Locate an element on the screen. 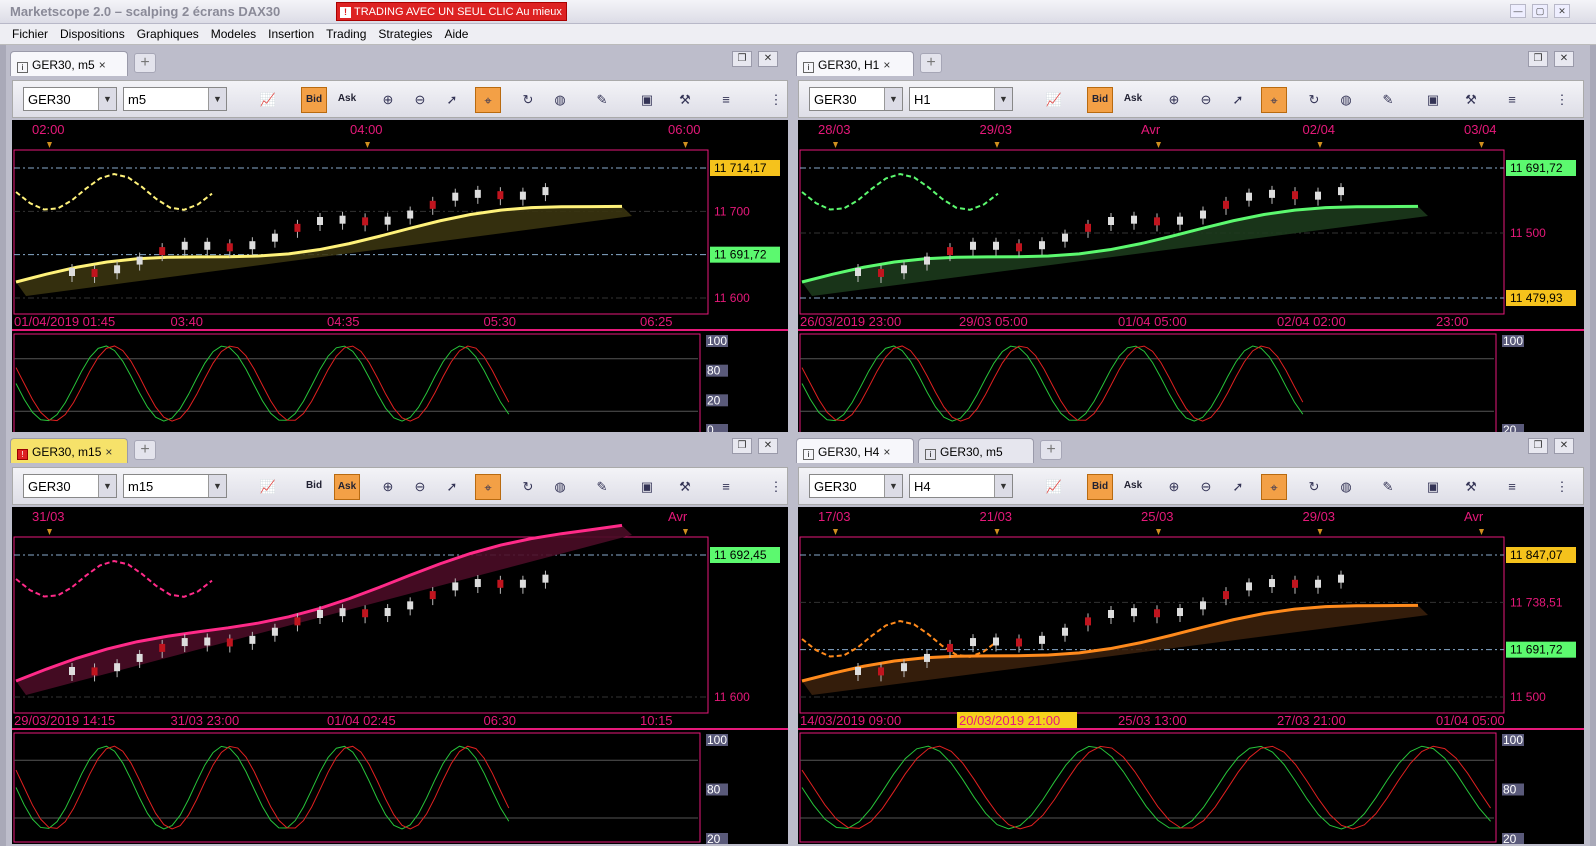 The height and width of the screenshot is (846, 1596). menu-modeles: Modeles is located at coordinates (233, 32).